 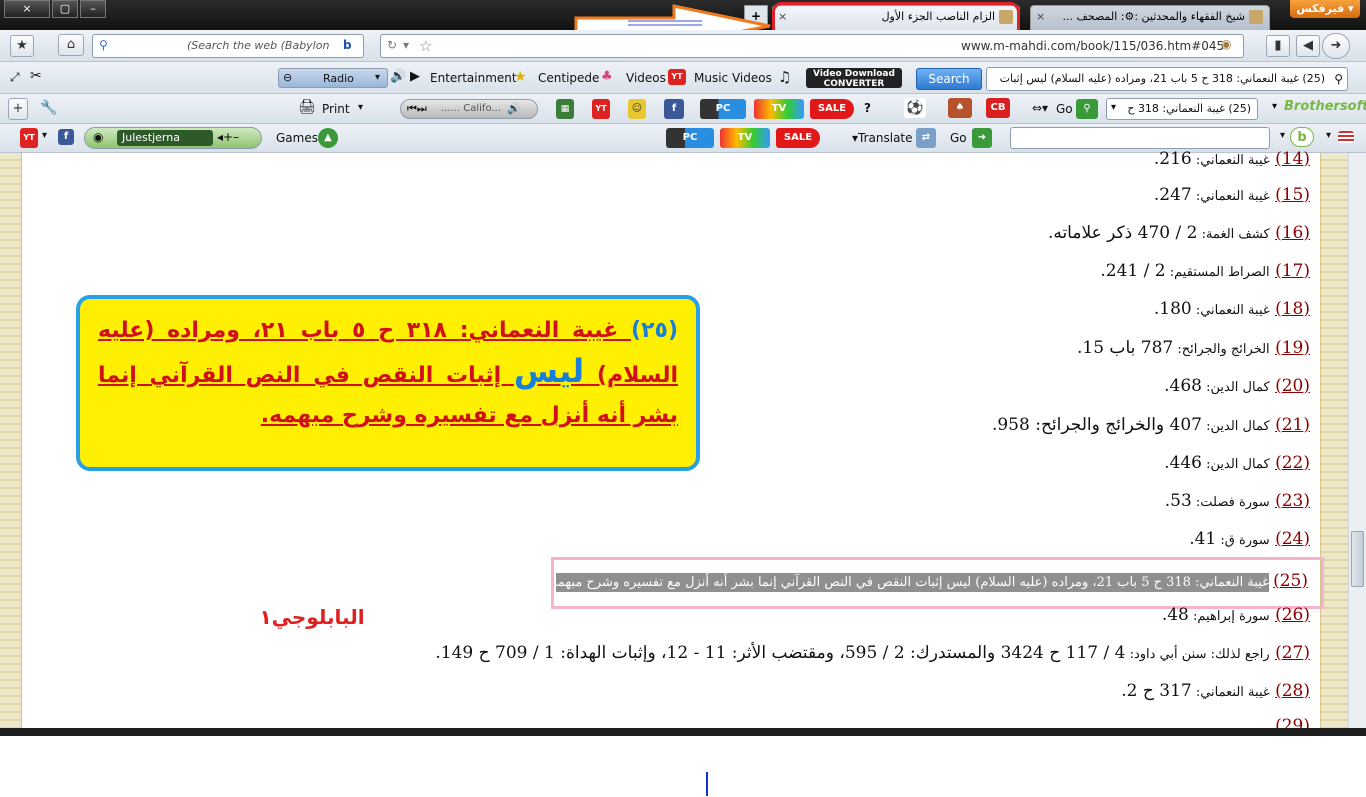 I want to click on minimize-window-button: –, so click(x=93, y=9).